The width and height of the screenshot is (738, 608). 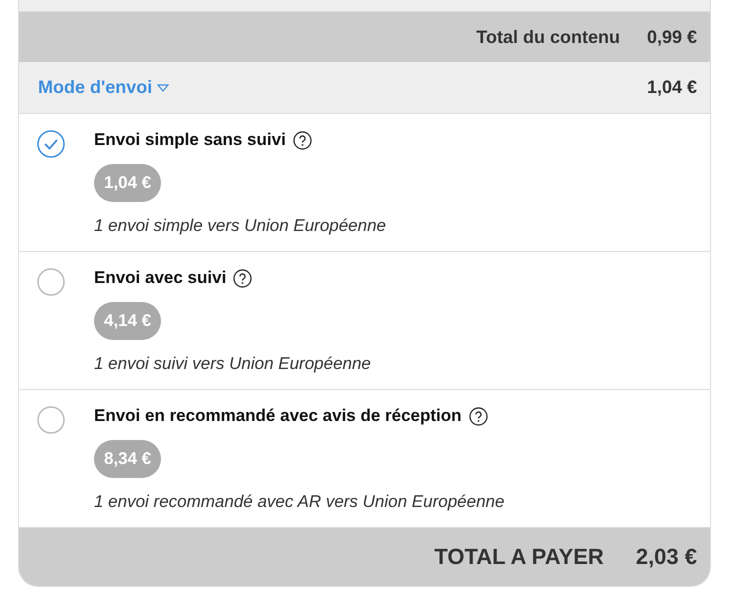 I want to click on option-description: 1 envoi suivi vers Union Européenne, so click(x=232, y=364).